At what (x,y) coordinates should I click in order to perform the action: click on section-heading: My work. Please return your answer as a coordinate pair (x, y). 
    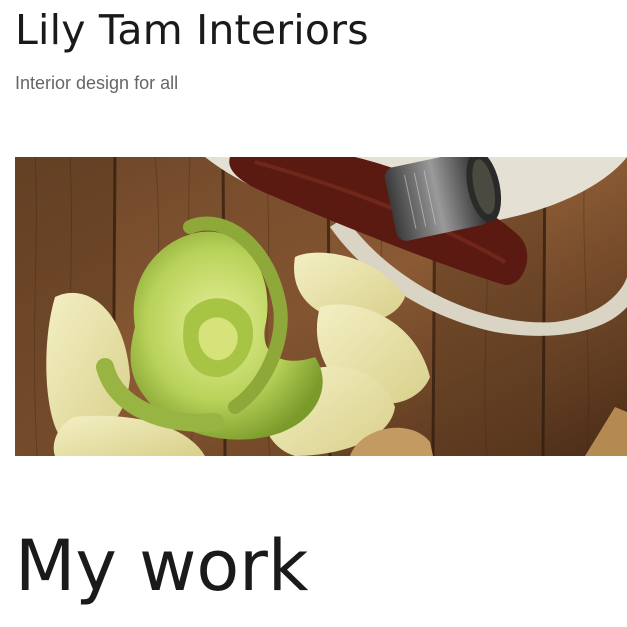
    Looking at the image, I should click on (162, 566).